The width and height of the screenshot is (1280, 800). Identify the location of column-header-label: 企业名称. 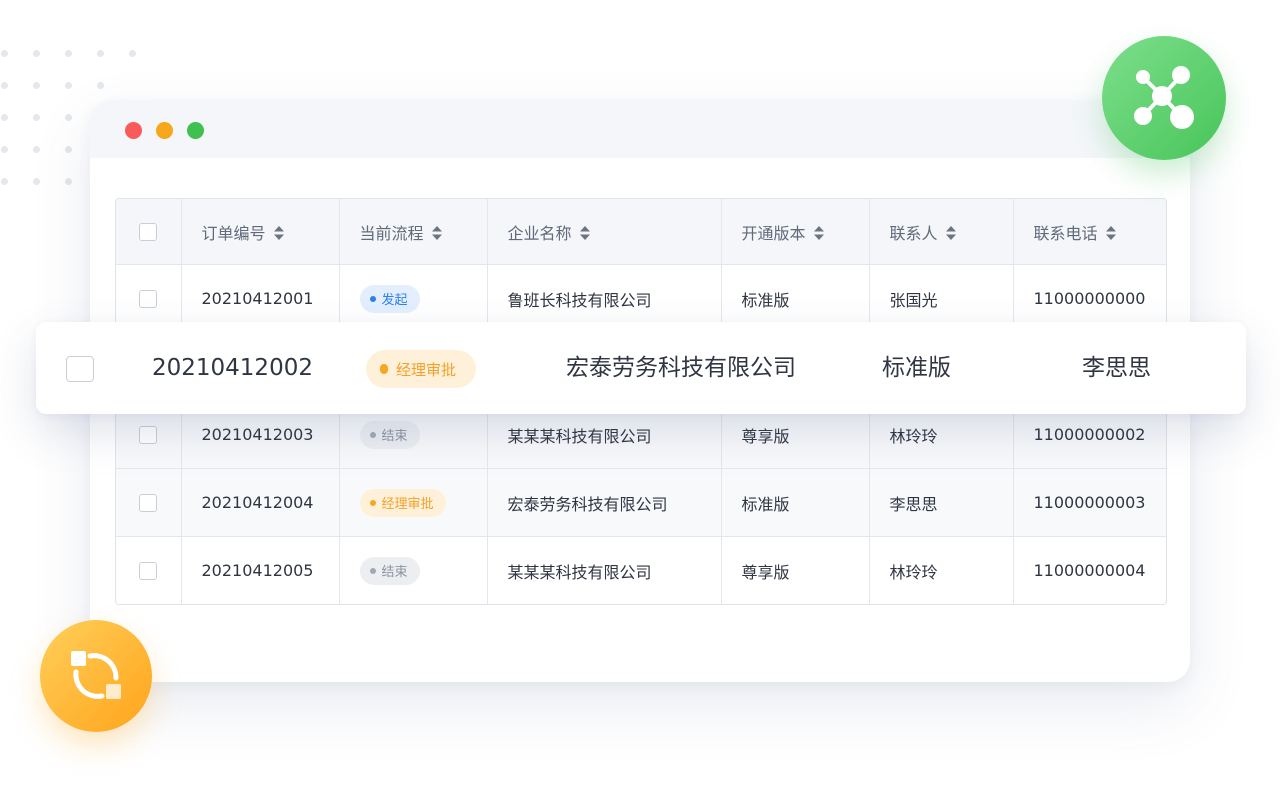
(539, 233).